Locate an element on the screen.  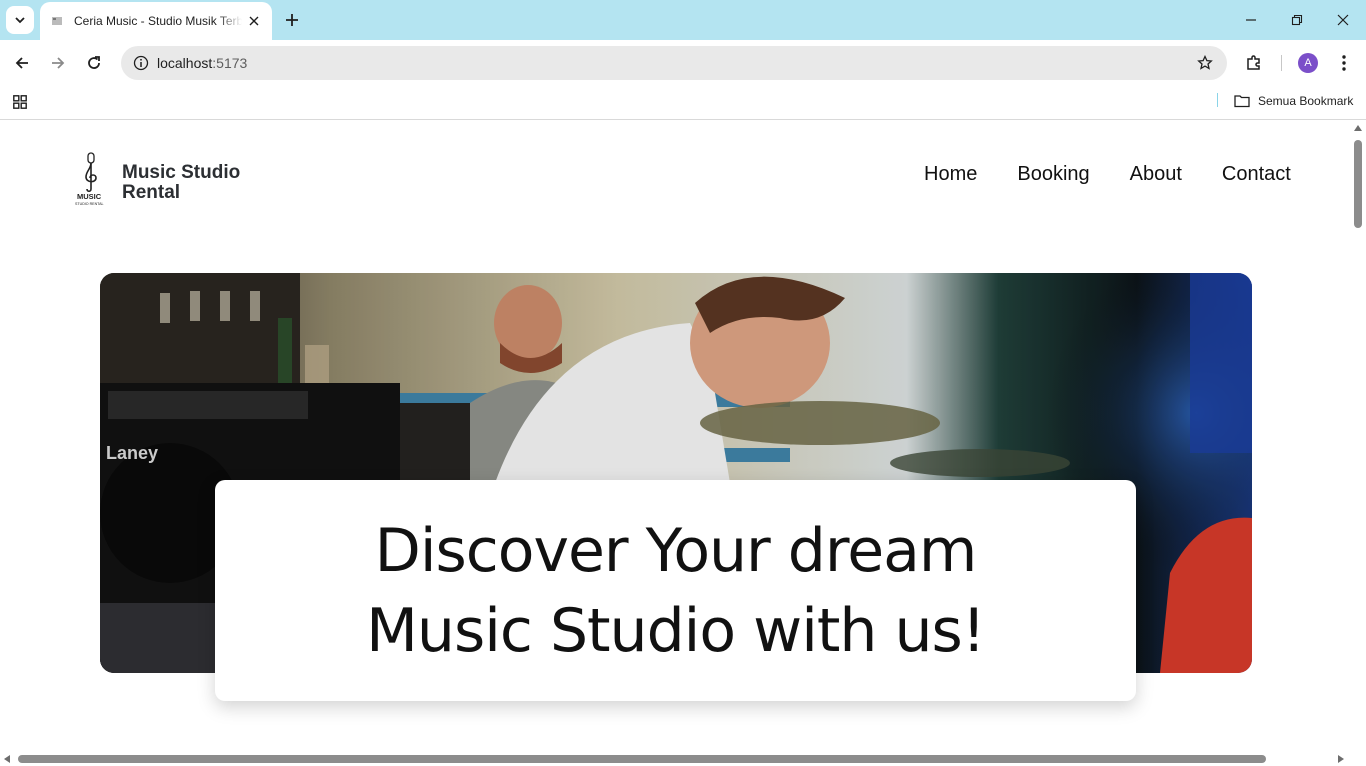
logo-mark-text: MUSIC is located at coordinates (89, 196).